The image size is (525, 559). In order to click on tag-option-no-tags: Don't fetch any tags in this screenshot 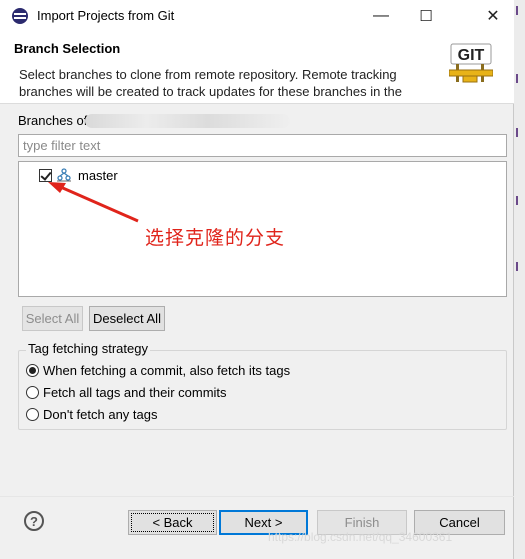, I will do `click(92, 414)`.